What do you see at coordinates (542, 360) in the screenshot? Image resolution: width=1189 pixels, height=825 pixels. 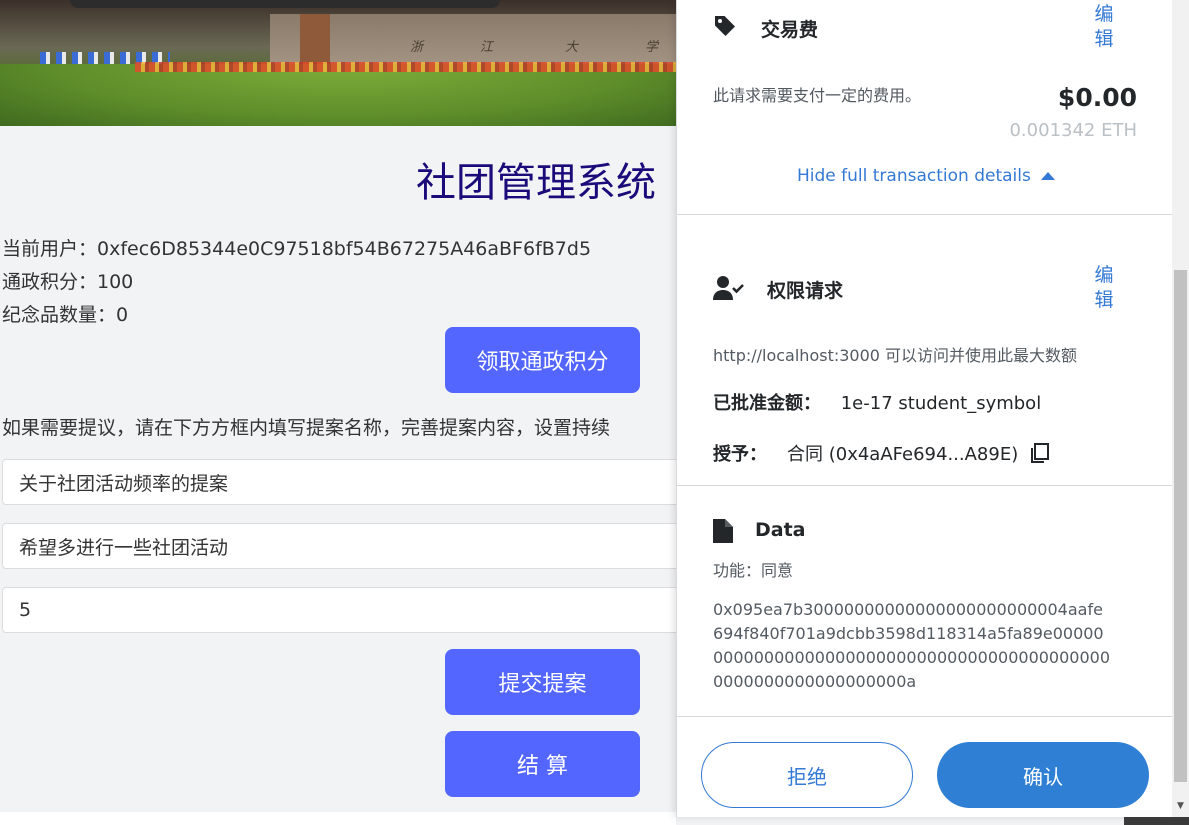 I see `claim-points-button: 领取通政积分` at bounding box center [542, 360].